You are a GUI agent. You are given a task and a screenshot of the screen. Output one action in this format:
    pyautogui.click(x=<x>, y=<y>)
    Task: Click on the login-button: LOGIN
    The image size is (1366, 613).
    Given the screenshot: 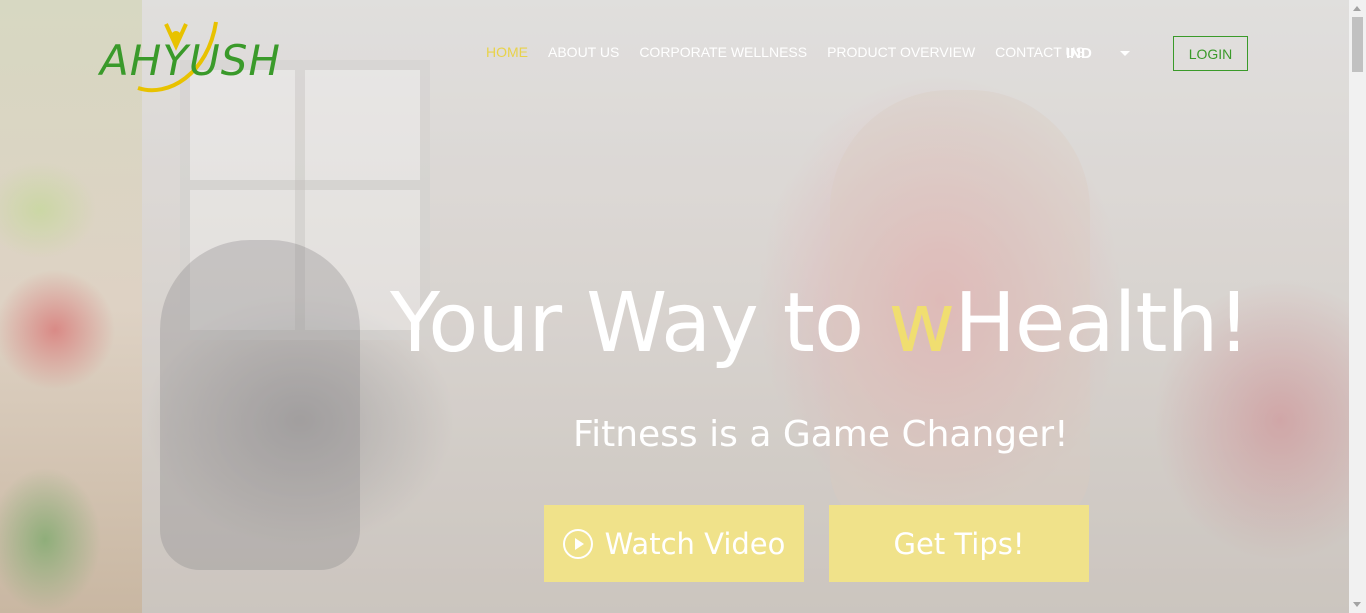 What is the action you would take?
    pyautogui.click(x=1210, y=53)
    